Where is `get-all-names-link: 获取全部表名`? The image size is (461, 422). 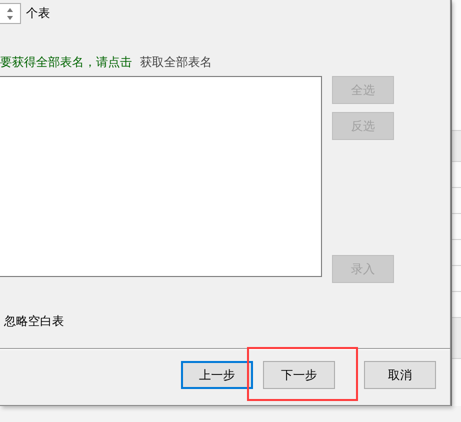
get-all-names-link: 获取全部表名 is located at coordinates (176, 62).